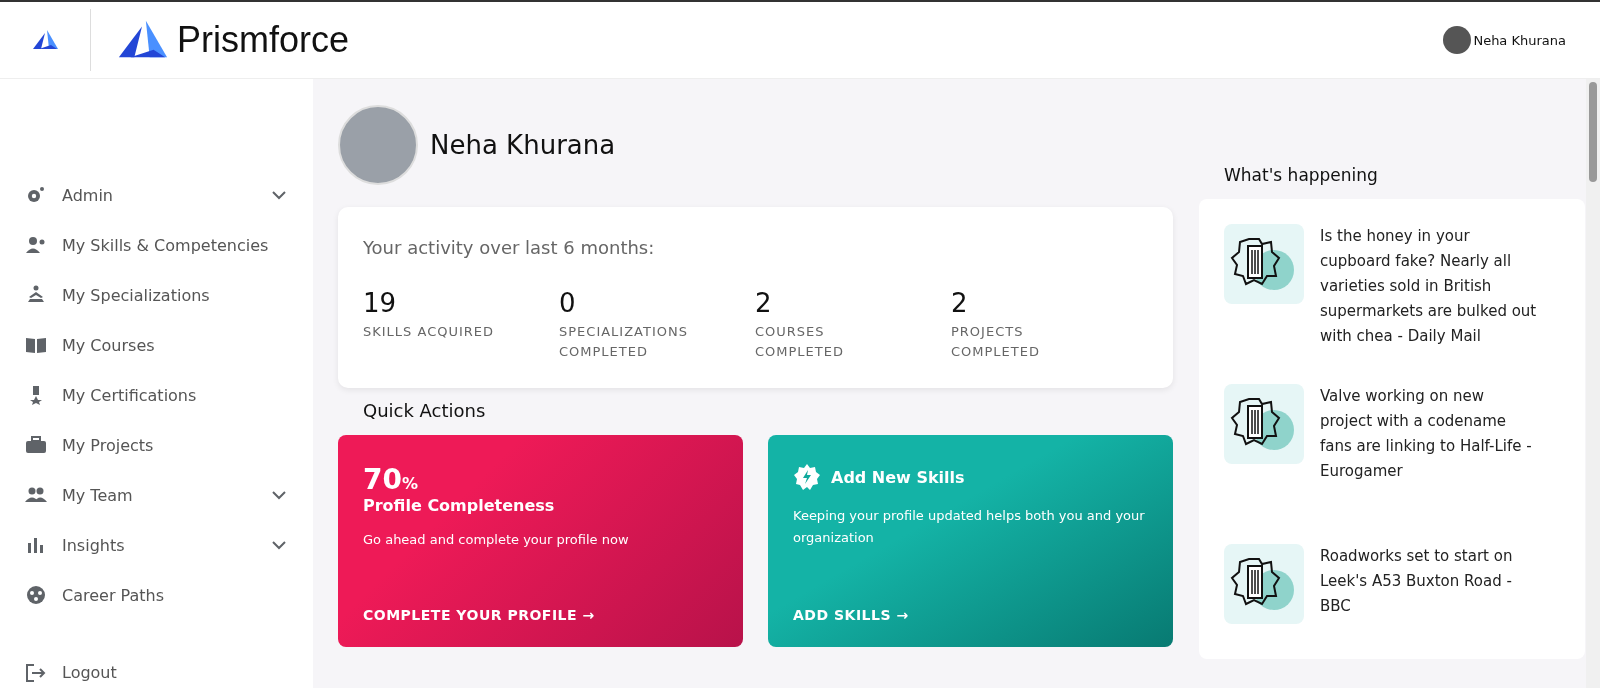  Describe the element at coordinates (156, 245) in the screenshot. I see `sidebar-item: My Skills & Competencies` at that location.